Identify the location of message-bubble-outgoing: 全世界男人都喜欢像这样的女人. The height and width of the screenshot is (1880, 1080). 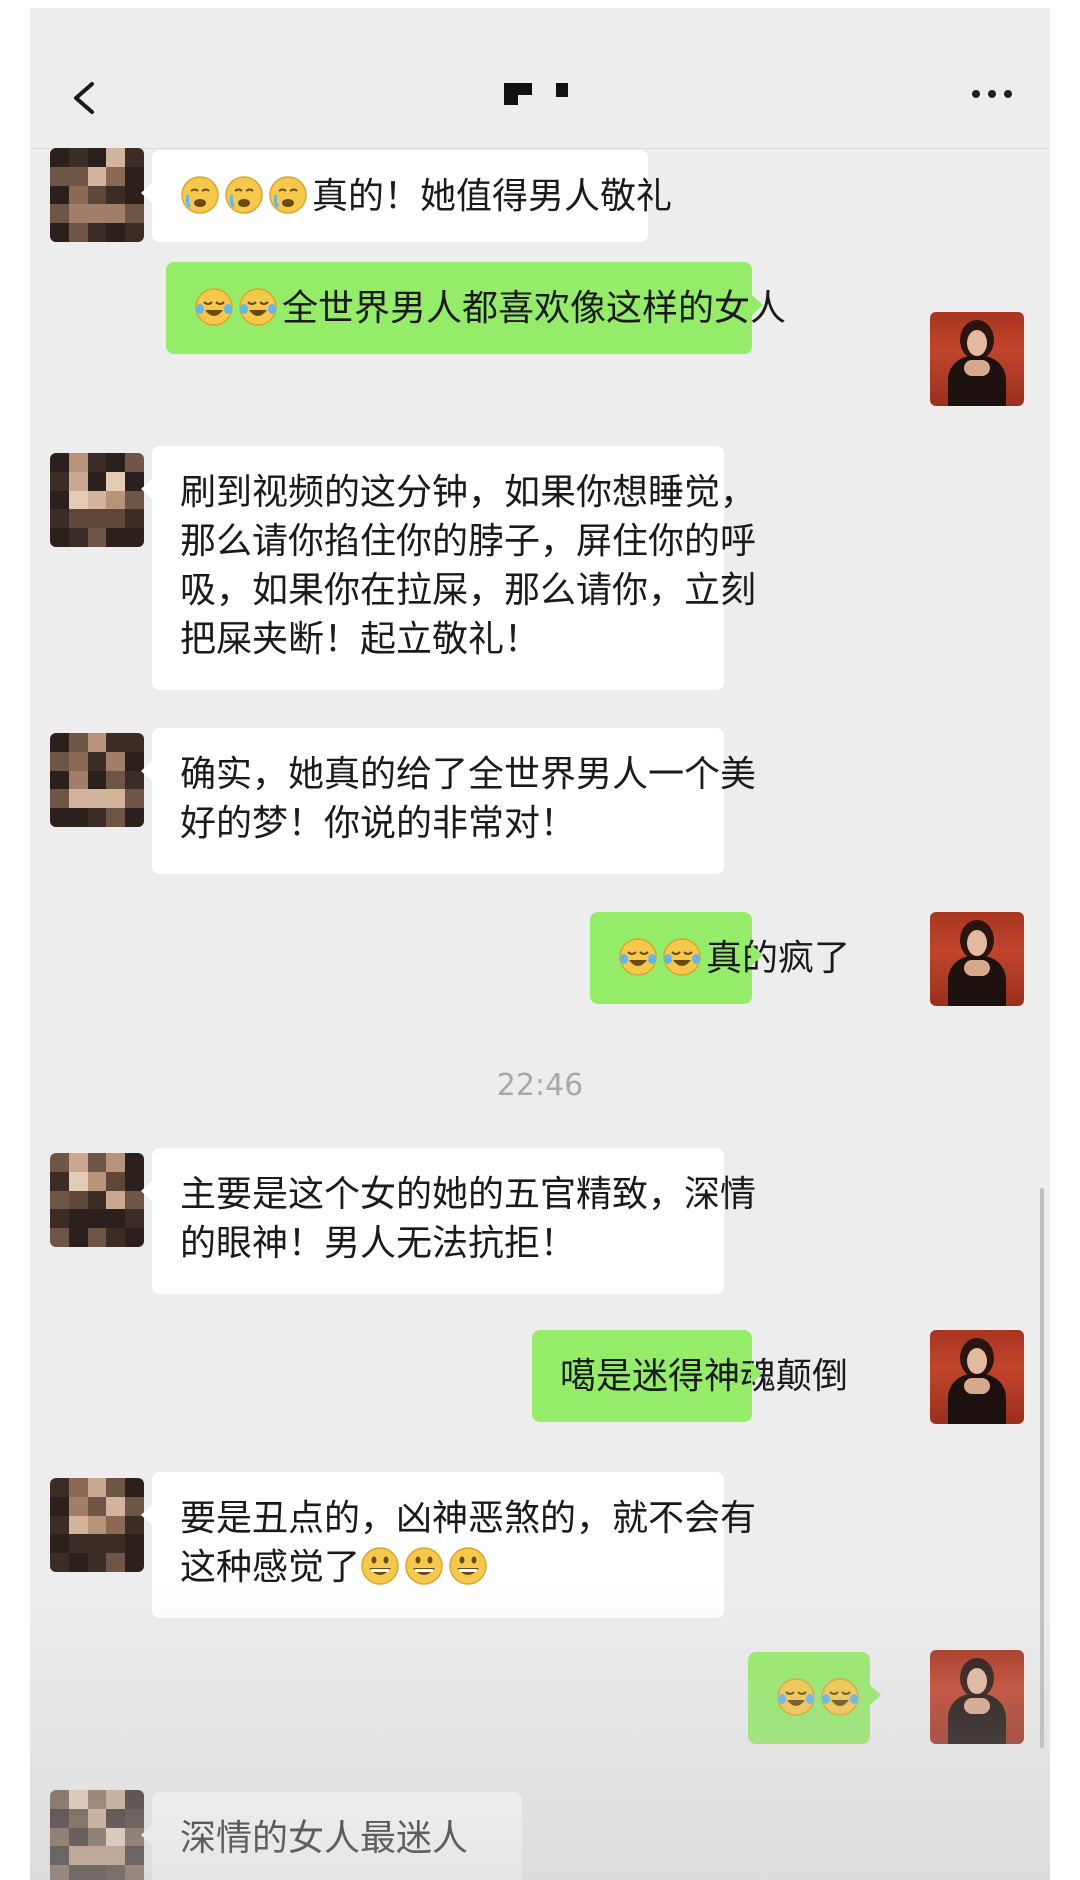
(476, 308).